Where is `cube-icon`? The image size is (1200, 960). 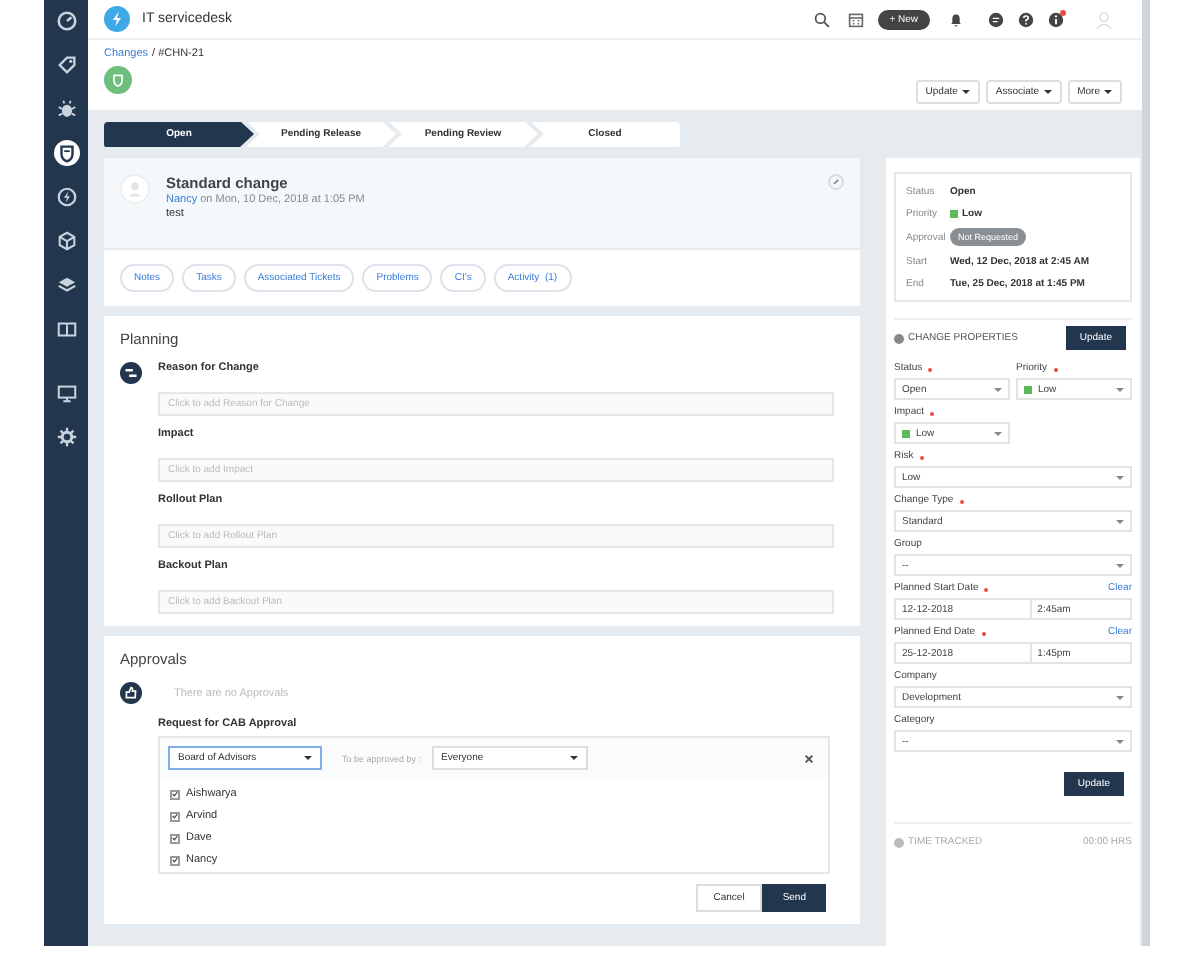 cube-icon is located at coordinates (66, 241).